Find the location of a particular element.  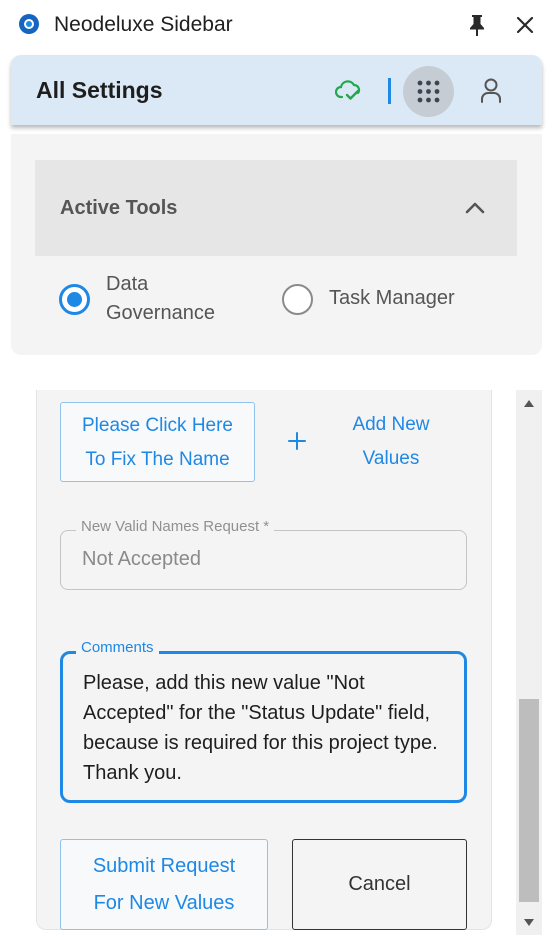

fix-name-button: Please Click Here To Fix The Name is located at coordinates (157, 442).